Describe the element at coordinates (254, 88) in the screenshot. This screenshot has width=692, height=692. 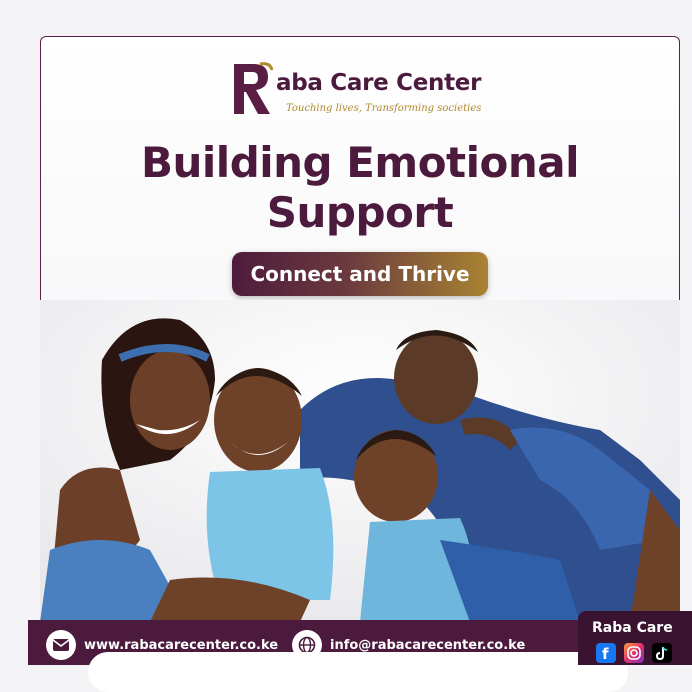
I see `raba-logo-icon` at that location.